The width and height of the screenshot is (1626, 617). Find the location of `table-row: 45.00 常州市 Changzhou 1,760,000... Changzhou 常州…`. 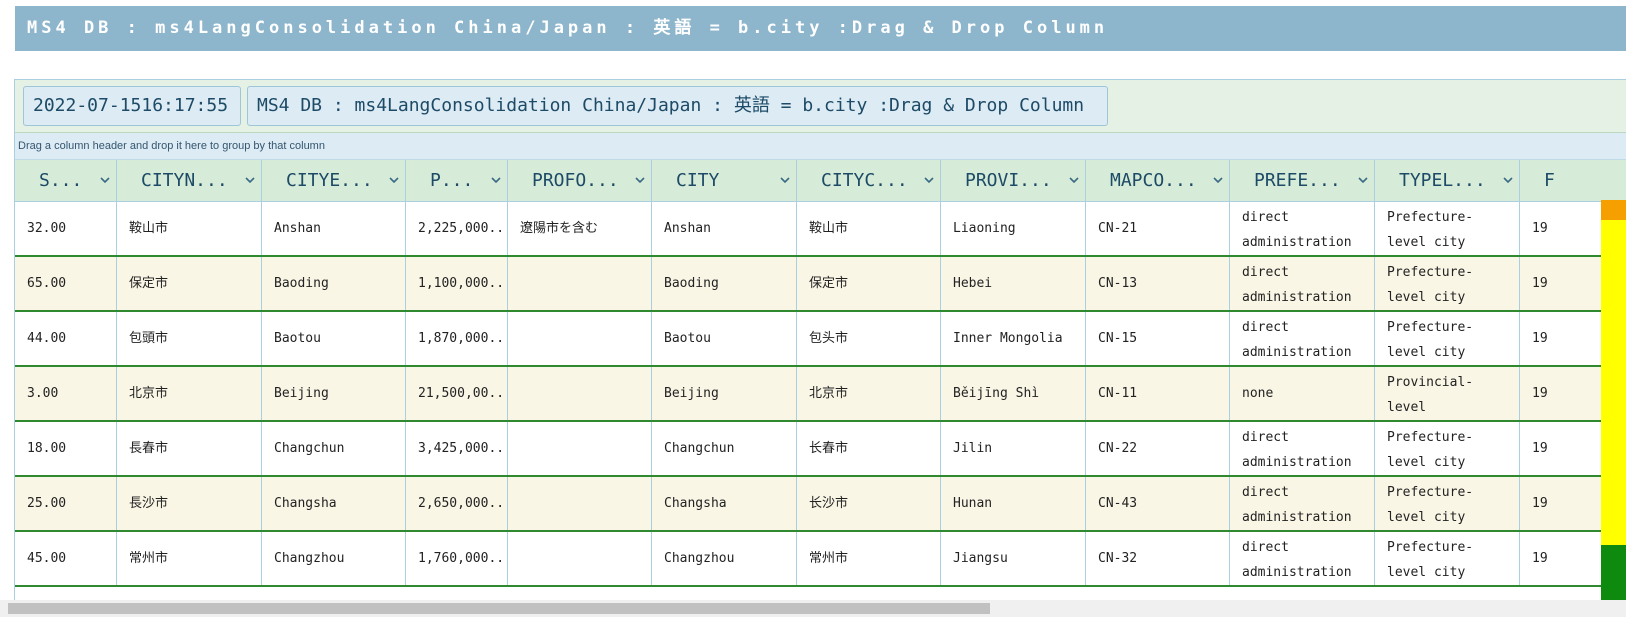

table-row: 45.00 常州市 Changzhou 1,760,000... Changzhou 常州… is located at coordinates (820, 559).